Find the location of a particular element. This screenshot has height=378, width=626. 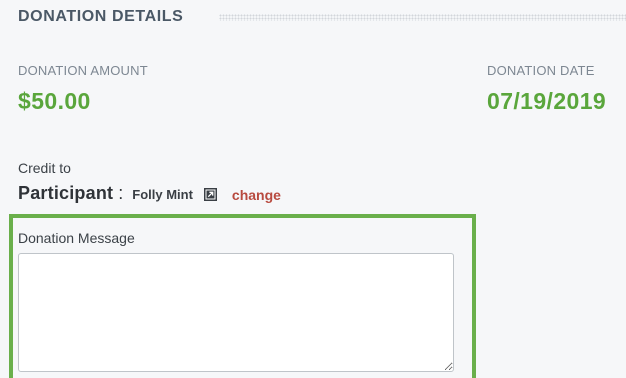

donation-message-label: Donation Message is located at coordinates (76, 238).